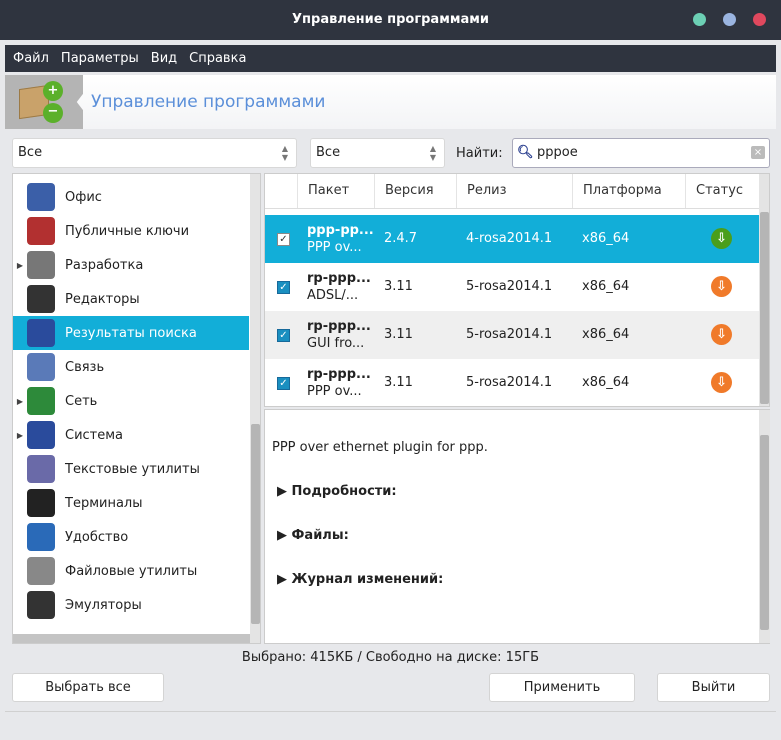  I want to click on menu-view: Вид, so click(164, 58).